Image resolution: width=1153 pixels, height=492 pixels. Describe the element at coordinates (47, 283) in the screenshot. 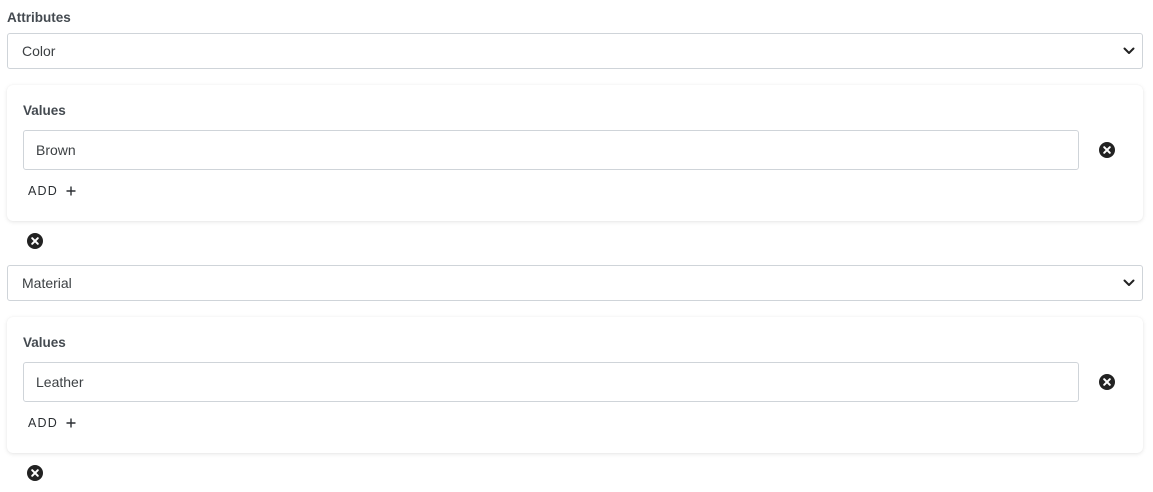

I see `attribute-select-value: Material` at that location.